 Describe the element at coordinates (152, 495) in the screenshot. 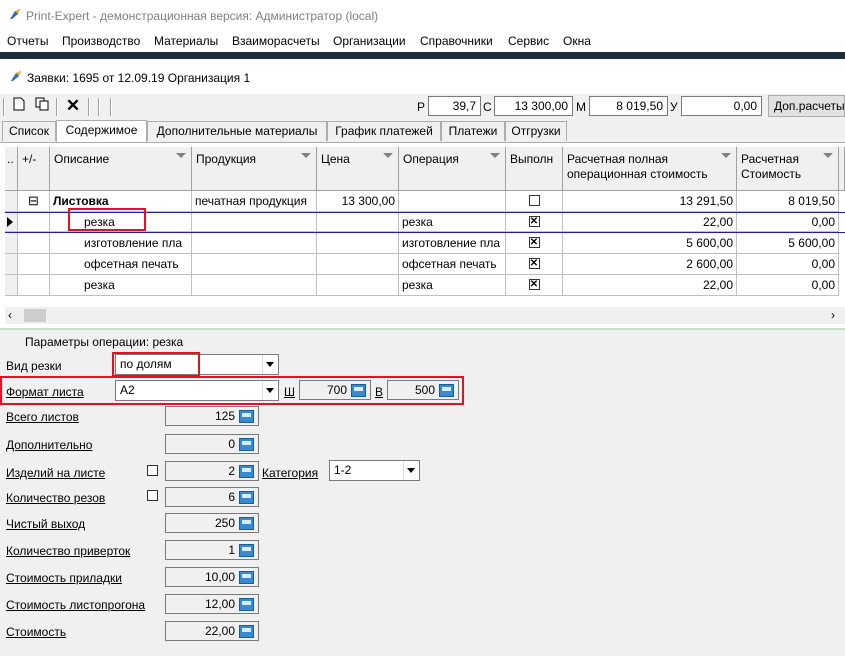

I see `cuts-count-checkbox` at that location.